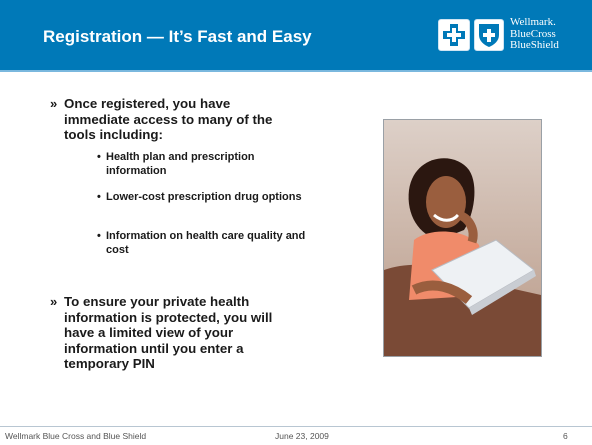 The height and width of the screenshot is (445, 592). What do you see at coordinates (177, 36) in the screenshot?
I see `slide-title: Registration — It’s Fast and Easy` at bounding box center [177, 36].